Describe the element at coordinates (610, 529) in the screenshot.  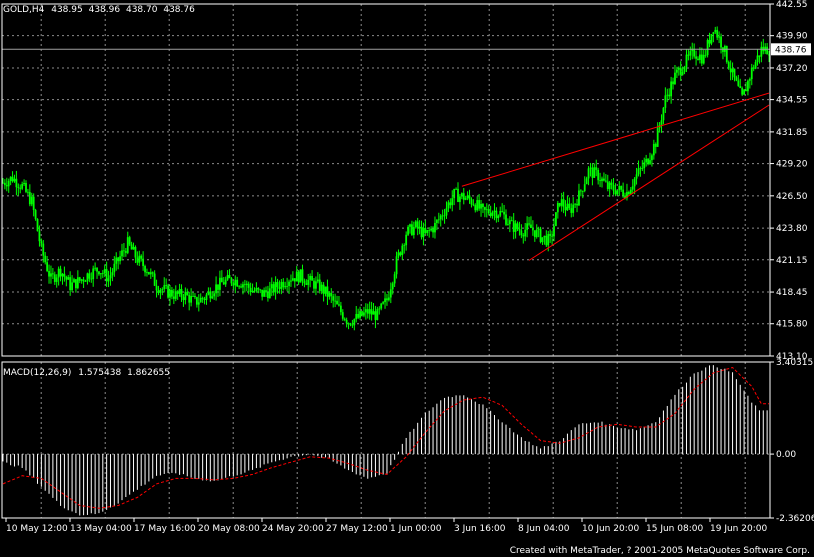
I see `time-tick-label: 10 Jun 20:00` at that location.